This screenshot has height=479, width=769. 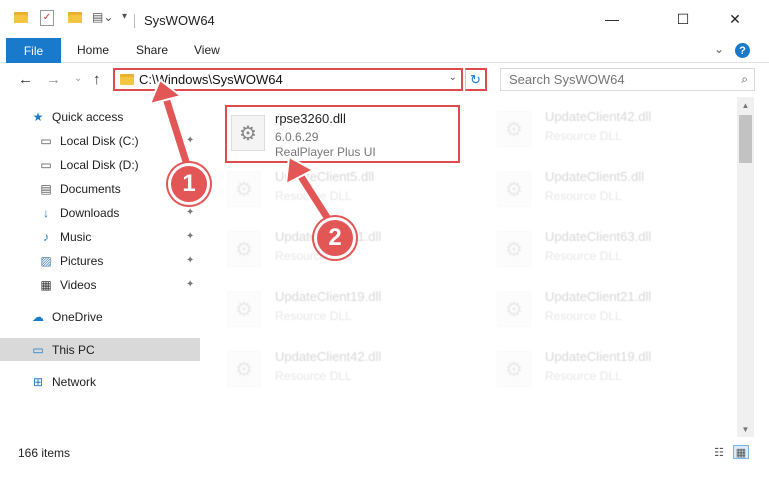 What do you see at coordinates (719, 49) in the screenshot?
I see `ribbon-expand-icon: ⌄` at bounding box center [719, 49].